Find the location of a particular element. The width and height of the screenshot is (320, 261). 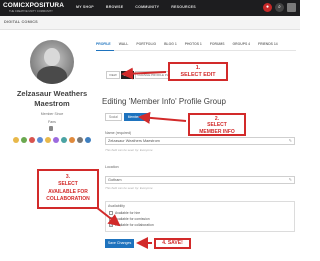

avatar-head is located at coordinates (52, 57).